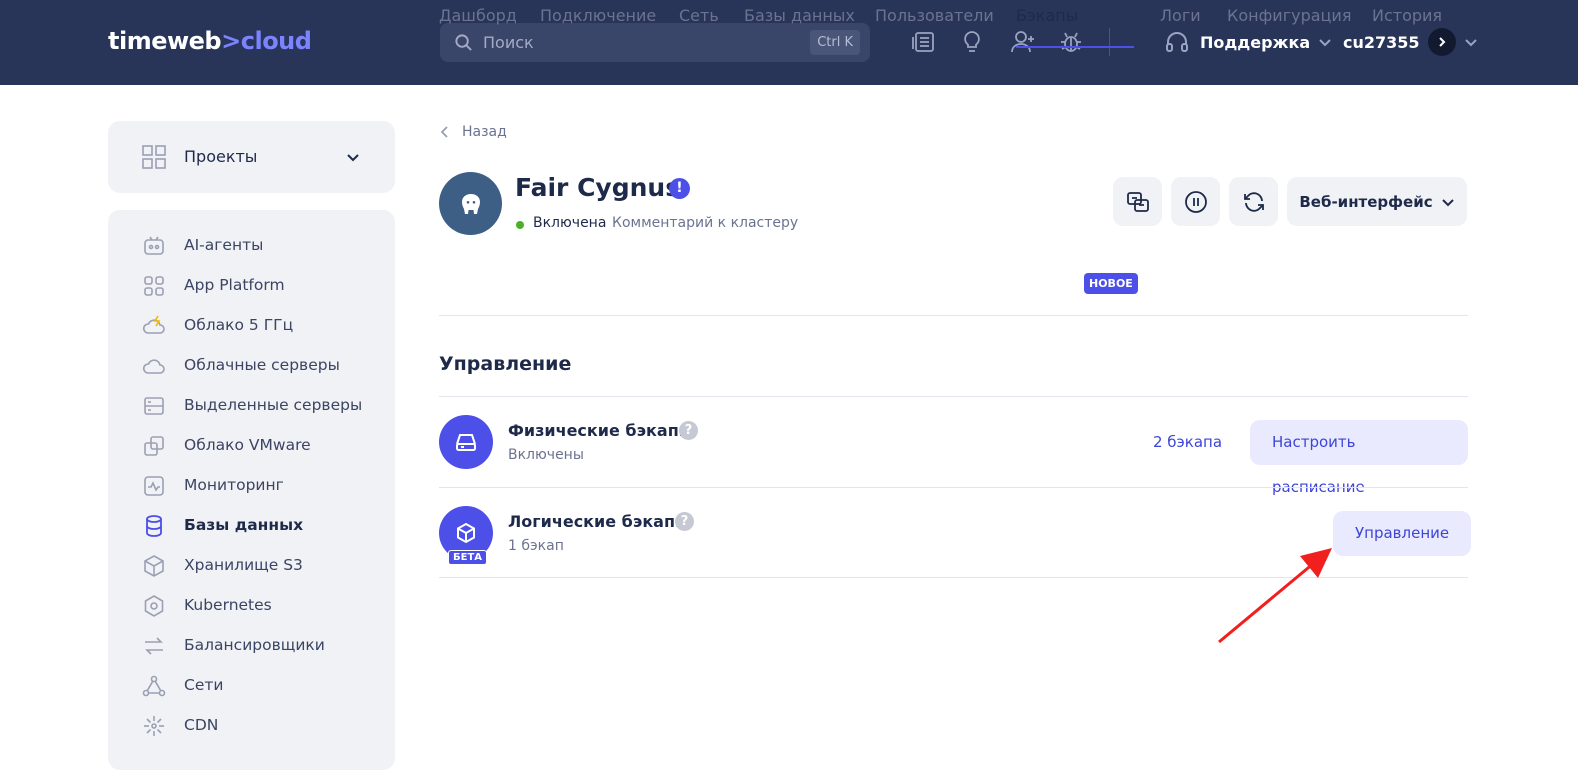  I want to click on robot-icon, so click(154, 245).